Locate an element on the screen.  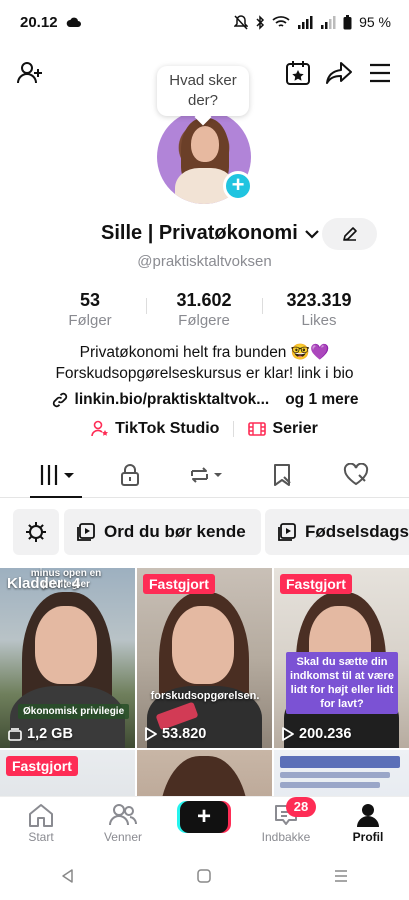
signal-icon is located at coordinates (305, 22).